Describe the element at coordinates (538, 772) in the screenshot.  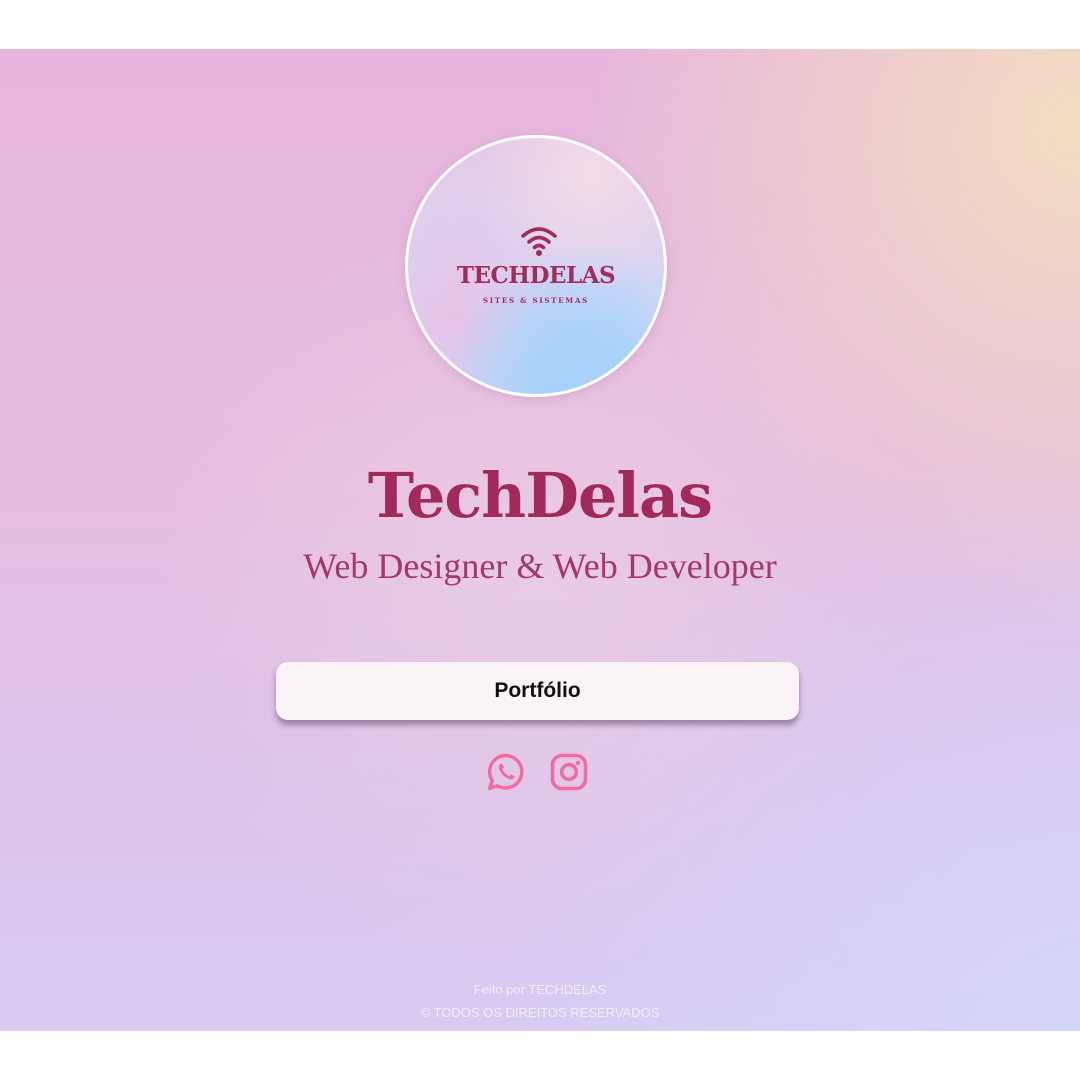
I see `social-links` at that location.